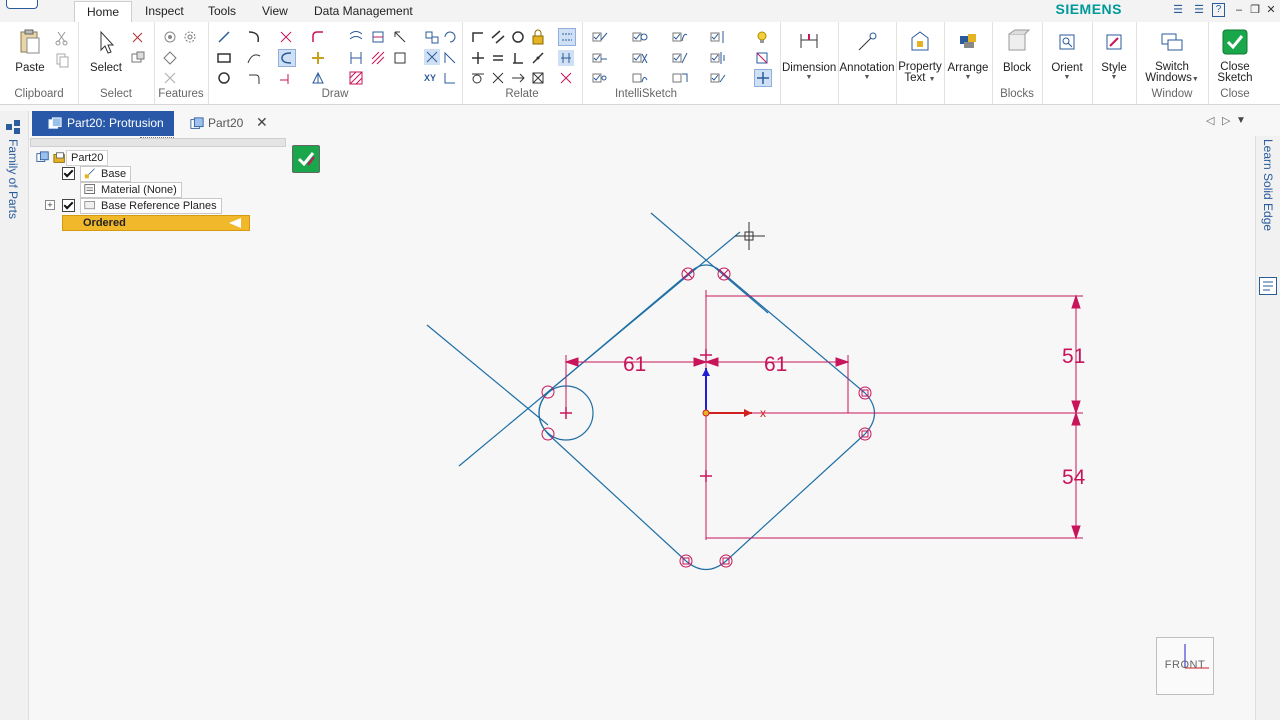  Describe the element at coordinates (151, 206) in the screenshot. I see `planes-node: Base Reference Planes` at that location.